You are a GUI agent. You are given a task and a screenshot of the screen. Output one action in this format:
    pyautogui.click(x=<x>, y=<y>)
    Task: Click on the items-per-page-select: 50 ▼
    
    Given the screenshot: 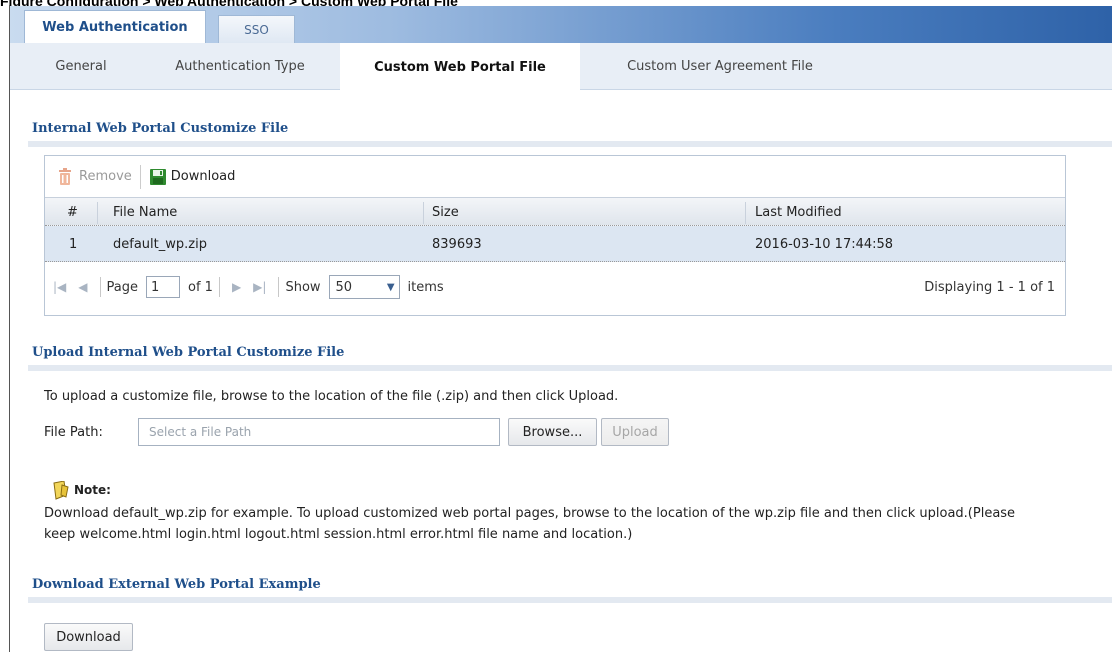 What is the action you would take?
    pyautogui.click(x=364, y=287)
    